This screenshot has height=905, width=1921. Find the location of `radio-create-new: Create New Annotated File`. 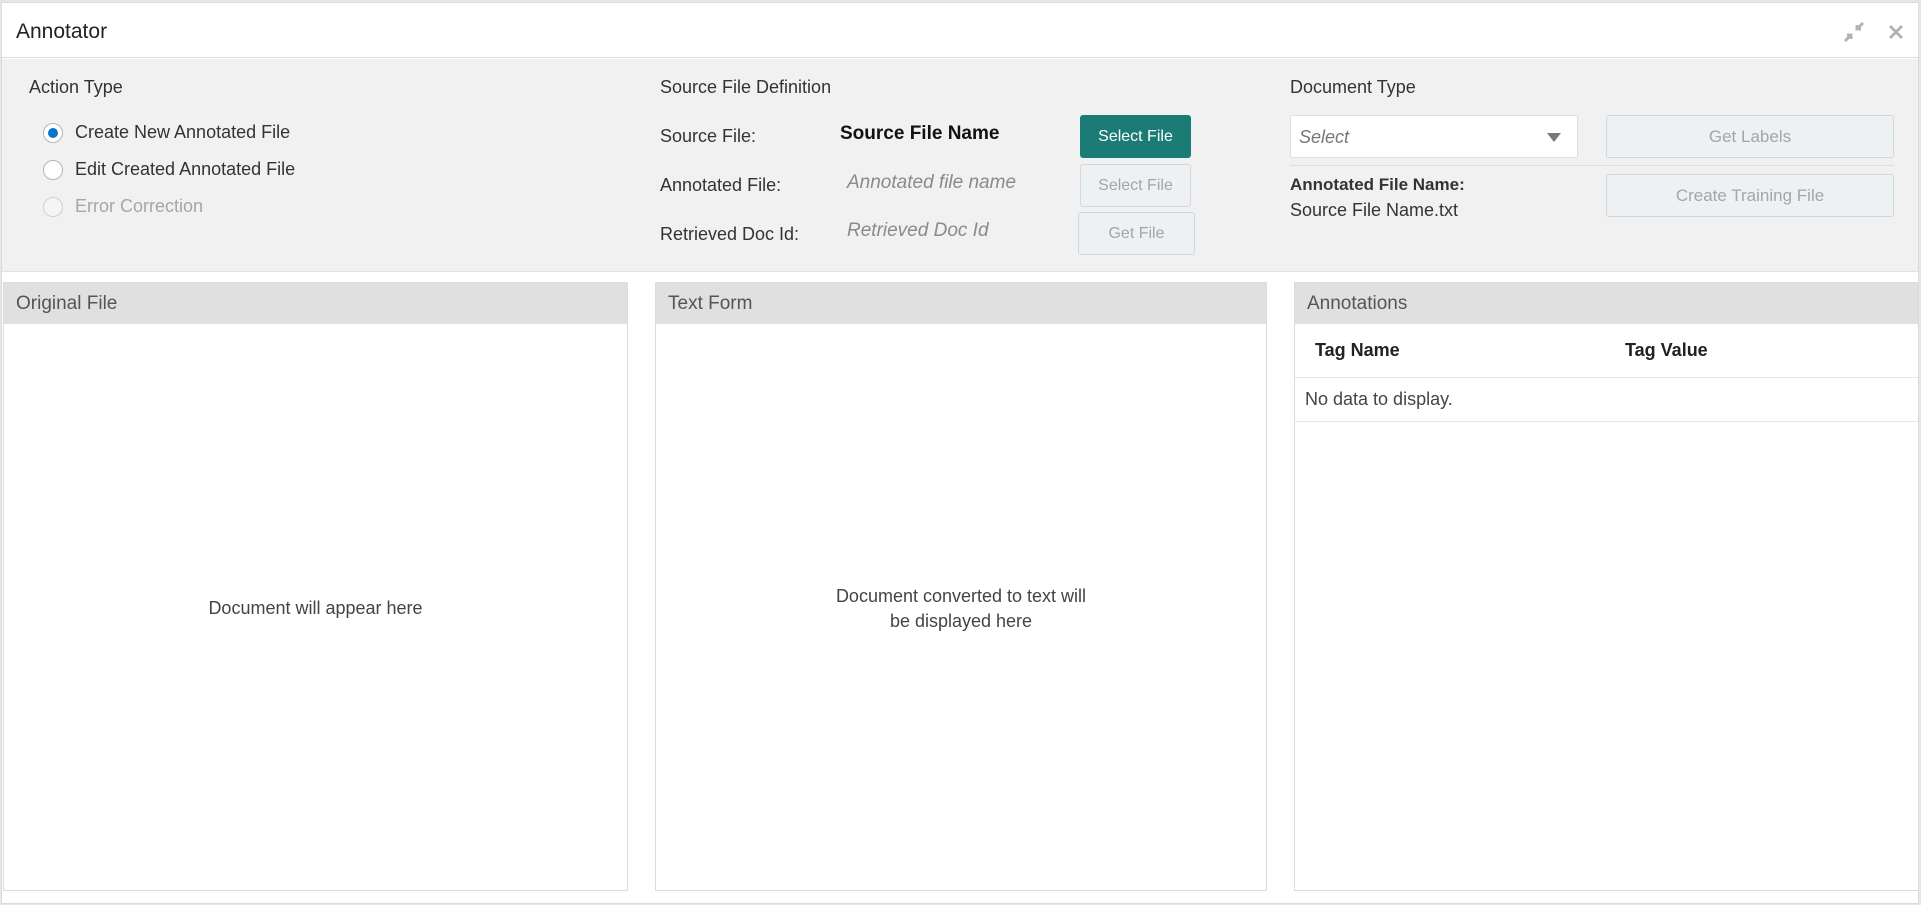

radio-create-new: Create New Annotated File is located at coordinates (166, 132).